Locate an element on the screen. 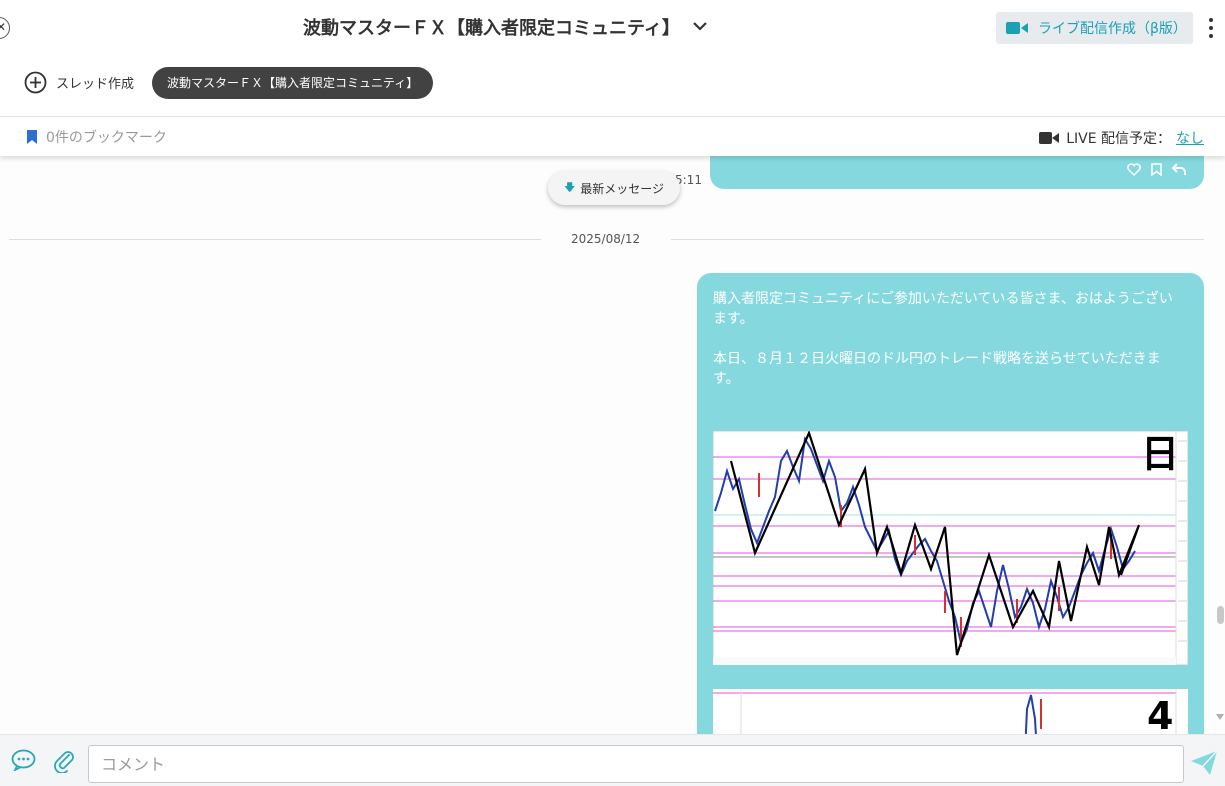 Image resolution: width=1225 pixels, height=786 pixels. composer is located at coordinates (612, 760).